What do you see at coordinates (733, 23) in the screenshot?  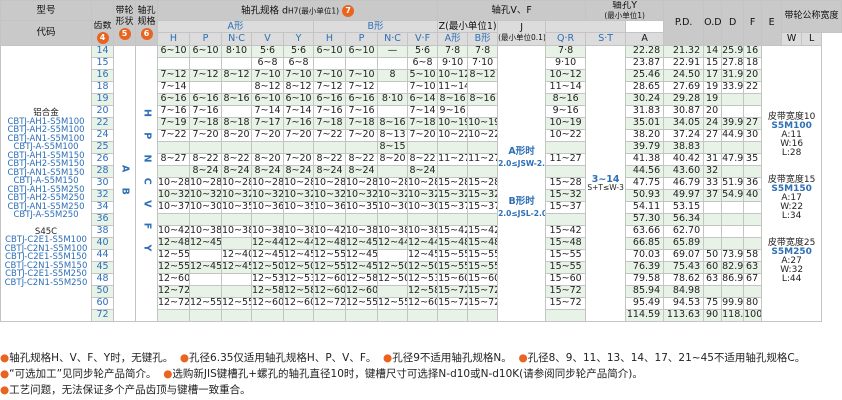 I see `d-header: D` at bounding box center [733, 23].